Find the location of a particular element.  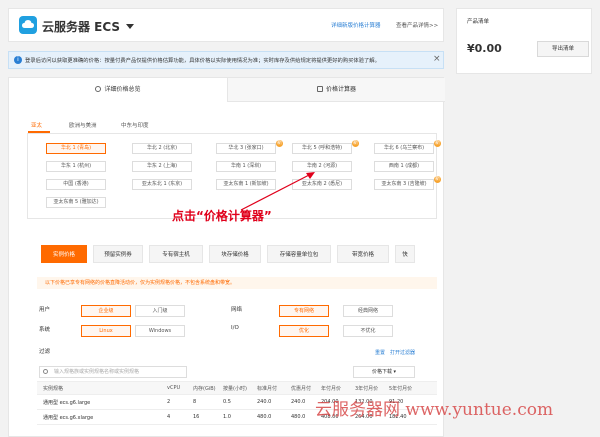

user-entry-option: 入门级 is located at coordinates (160, 311).